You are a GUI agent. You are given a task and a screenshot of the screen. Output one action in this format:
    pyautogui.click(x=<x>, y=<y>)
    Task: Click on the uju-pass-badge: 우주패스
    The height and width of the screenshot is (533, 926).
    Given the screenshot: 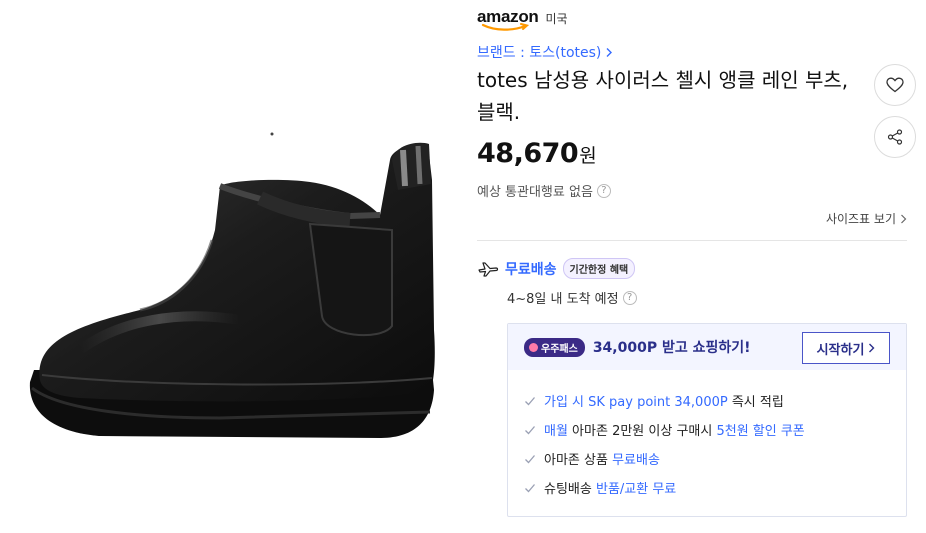 What is the action you would take?
    pyautogui.click(x=554, y=347)
    